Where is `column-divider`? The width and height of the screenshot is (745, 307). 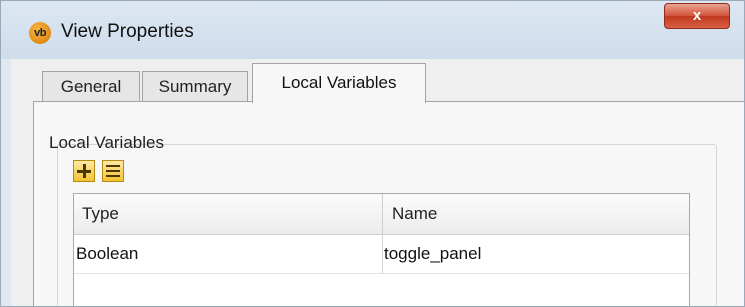 column-divider is located at coordinates (382, 214).